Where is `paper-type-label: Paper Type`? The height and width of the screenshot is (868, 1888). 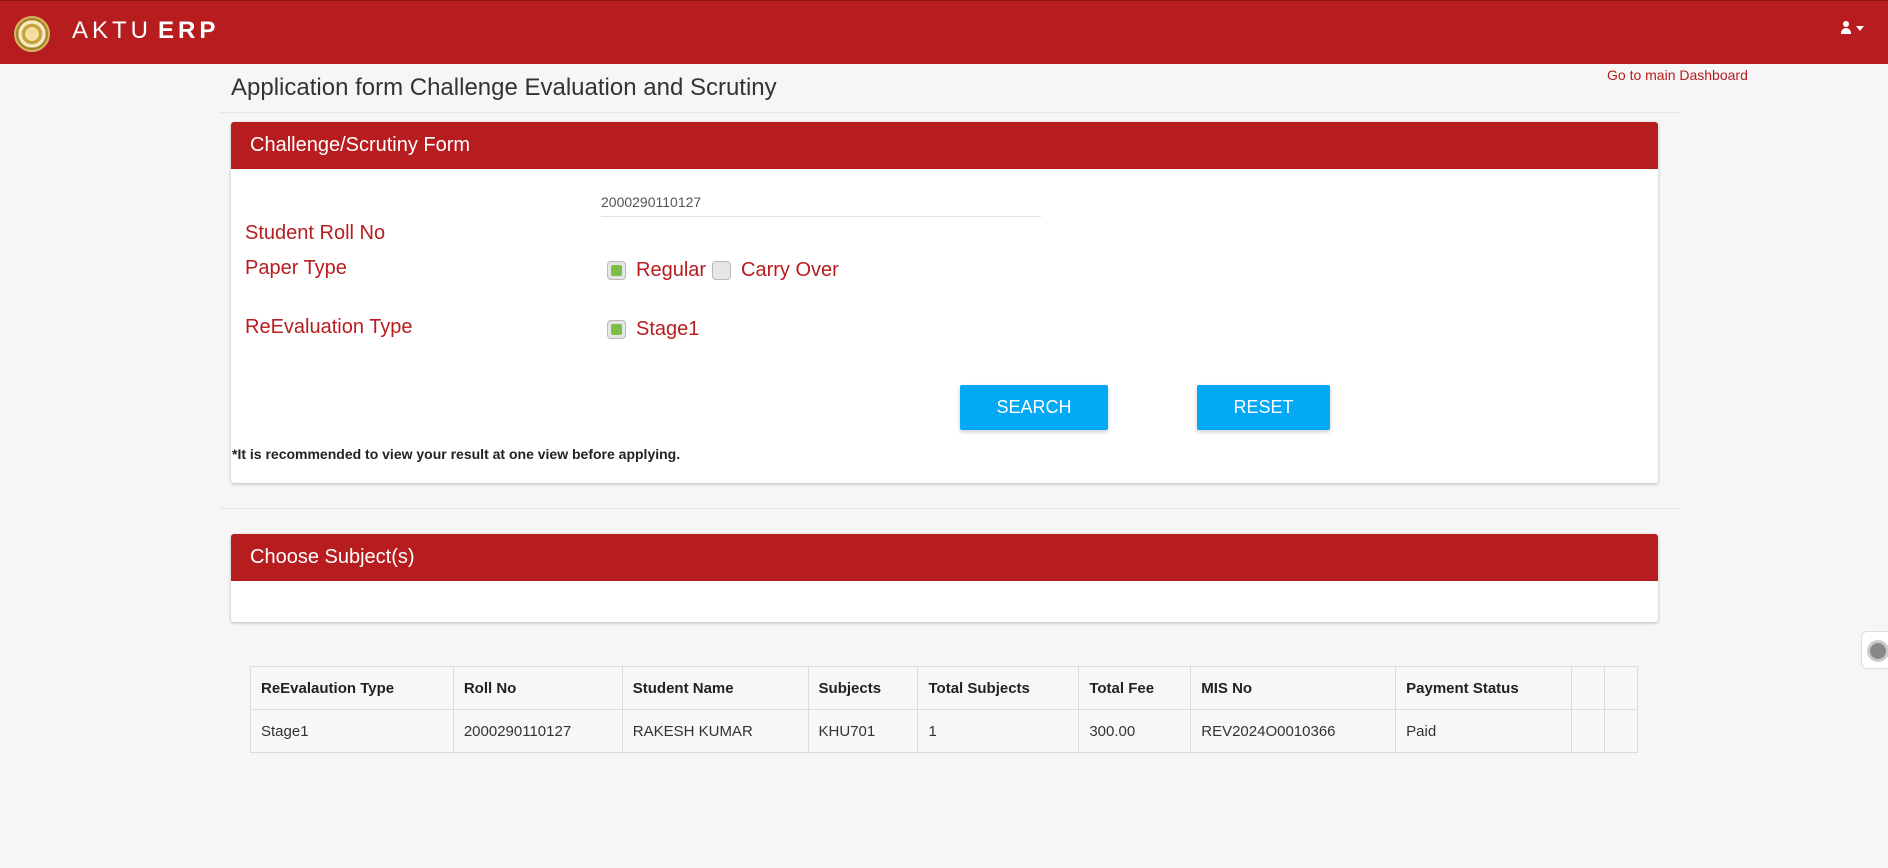
paper-type-label: Paper Type is located at coordinates (296, 268).